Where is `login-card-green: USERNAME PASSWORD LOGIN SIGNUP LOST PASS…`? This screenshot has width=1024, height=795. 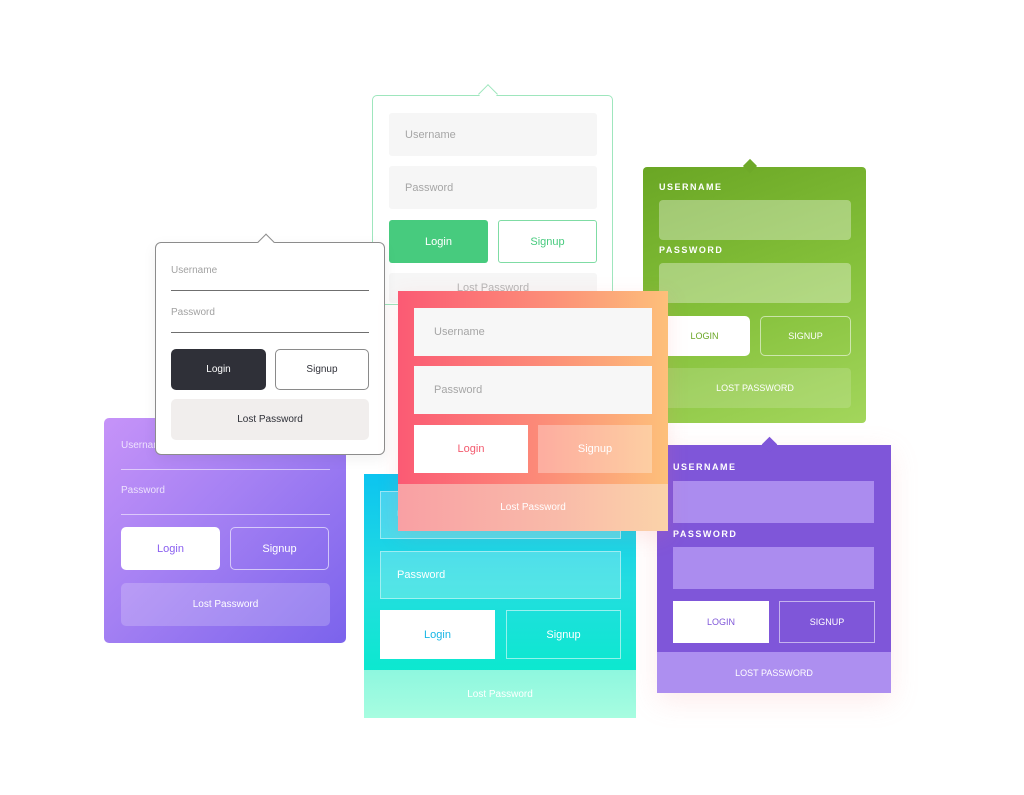 login-card-green: USERNAME PASSWORD LOGIN SIGNUP LOST PASS… is located at coordinates (754, 290).